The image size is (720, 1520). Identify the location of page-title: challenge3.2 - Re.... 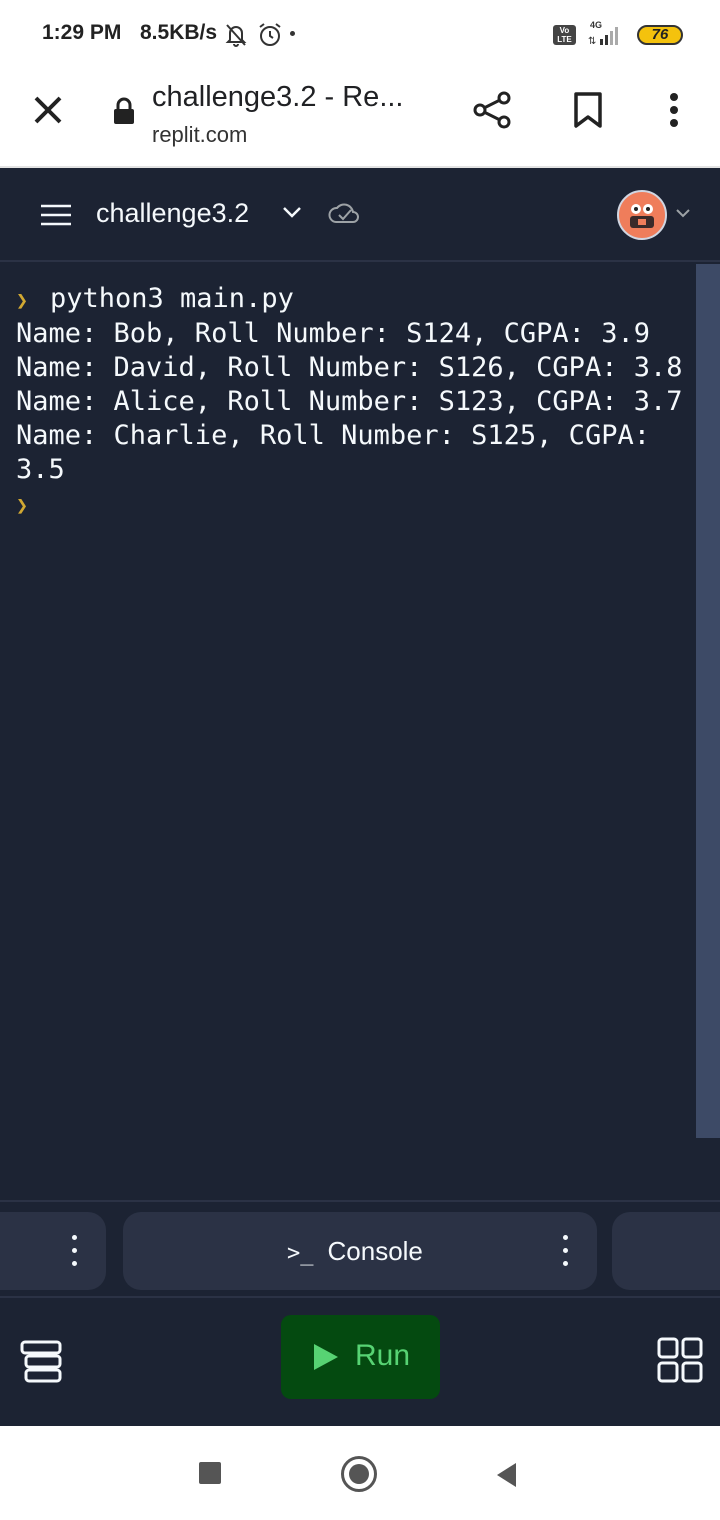
(277, 97).